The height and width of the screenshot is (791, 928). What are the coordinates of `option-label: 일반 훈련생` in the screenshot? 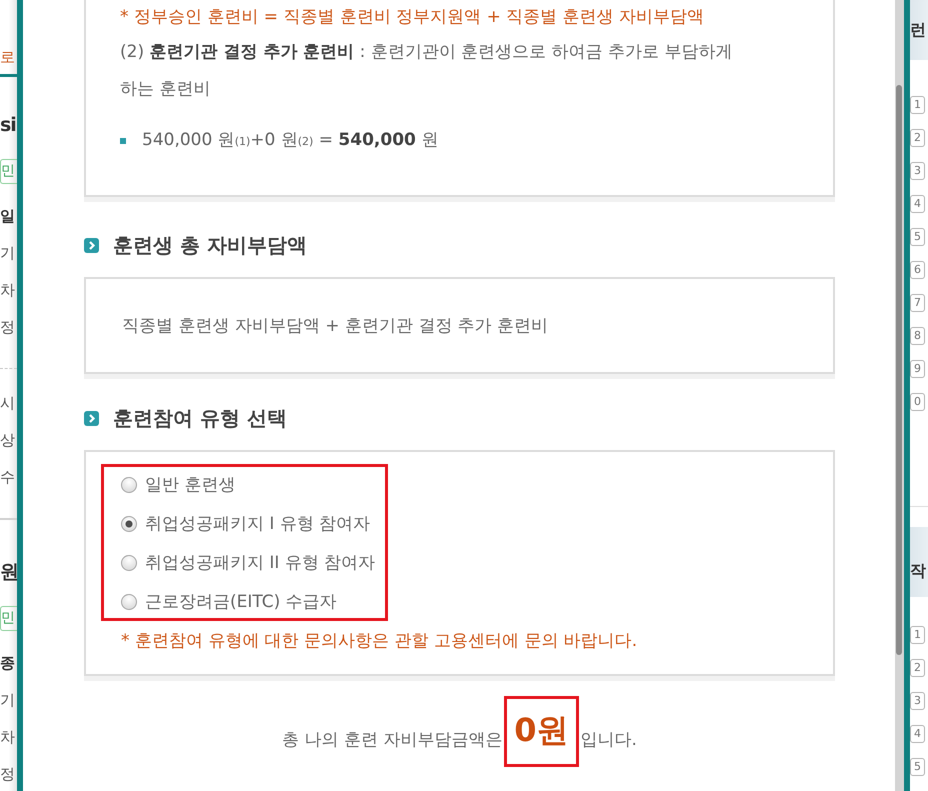 It's located at (190, 485).